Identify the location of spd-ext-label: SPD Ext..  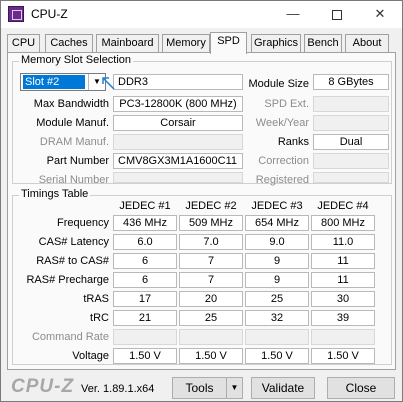
(286, 104).